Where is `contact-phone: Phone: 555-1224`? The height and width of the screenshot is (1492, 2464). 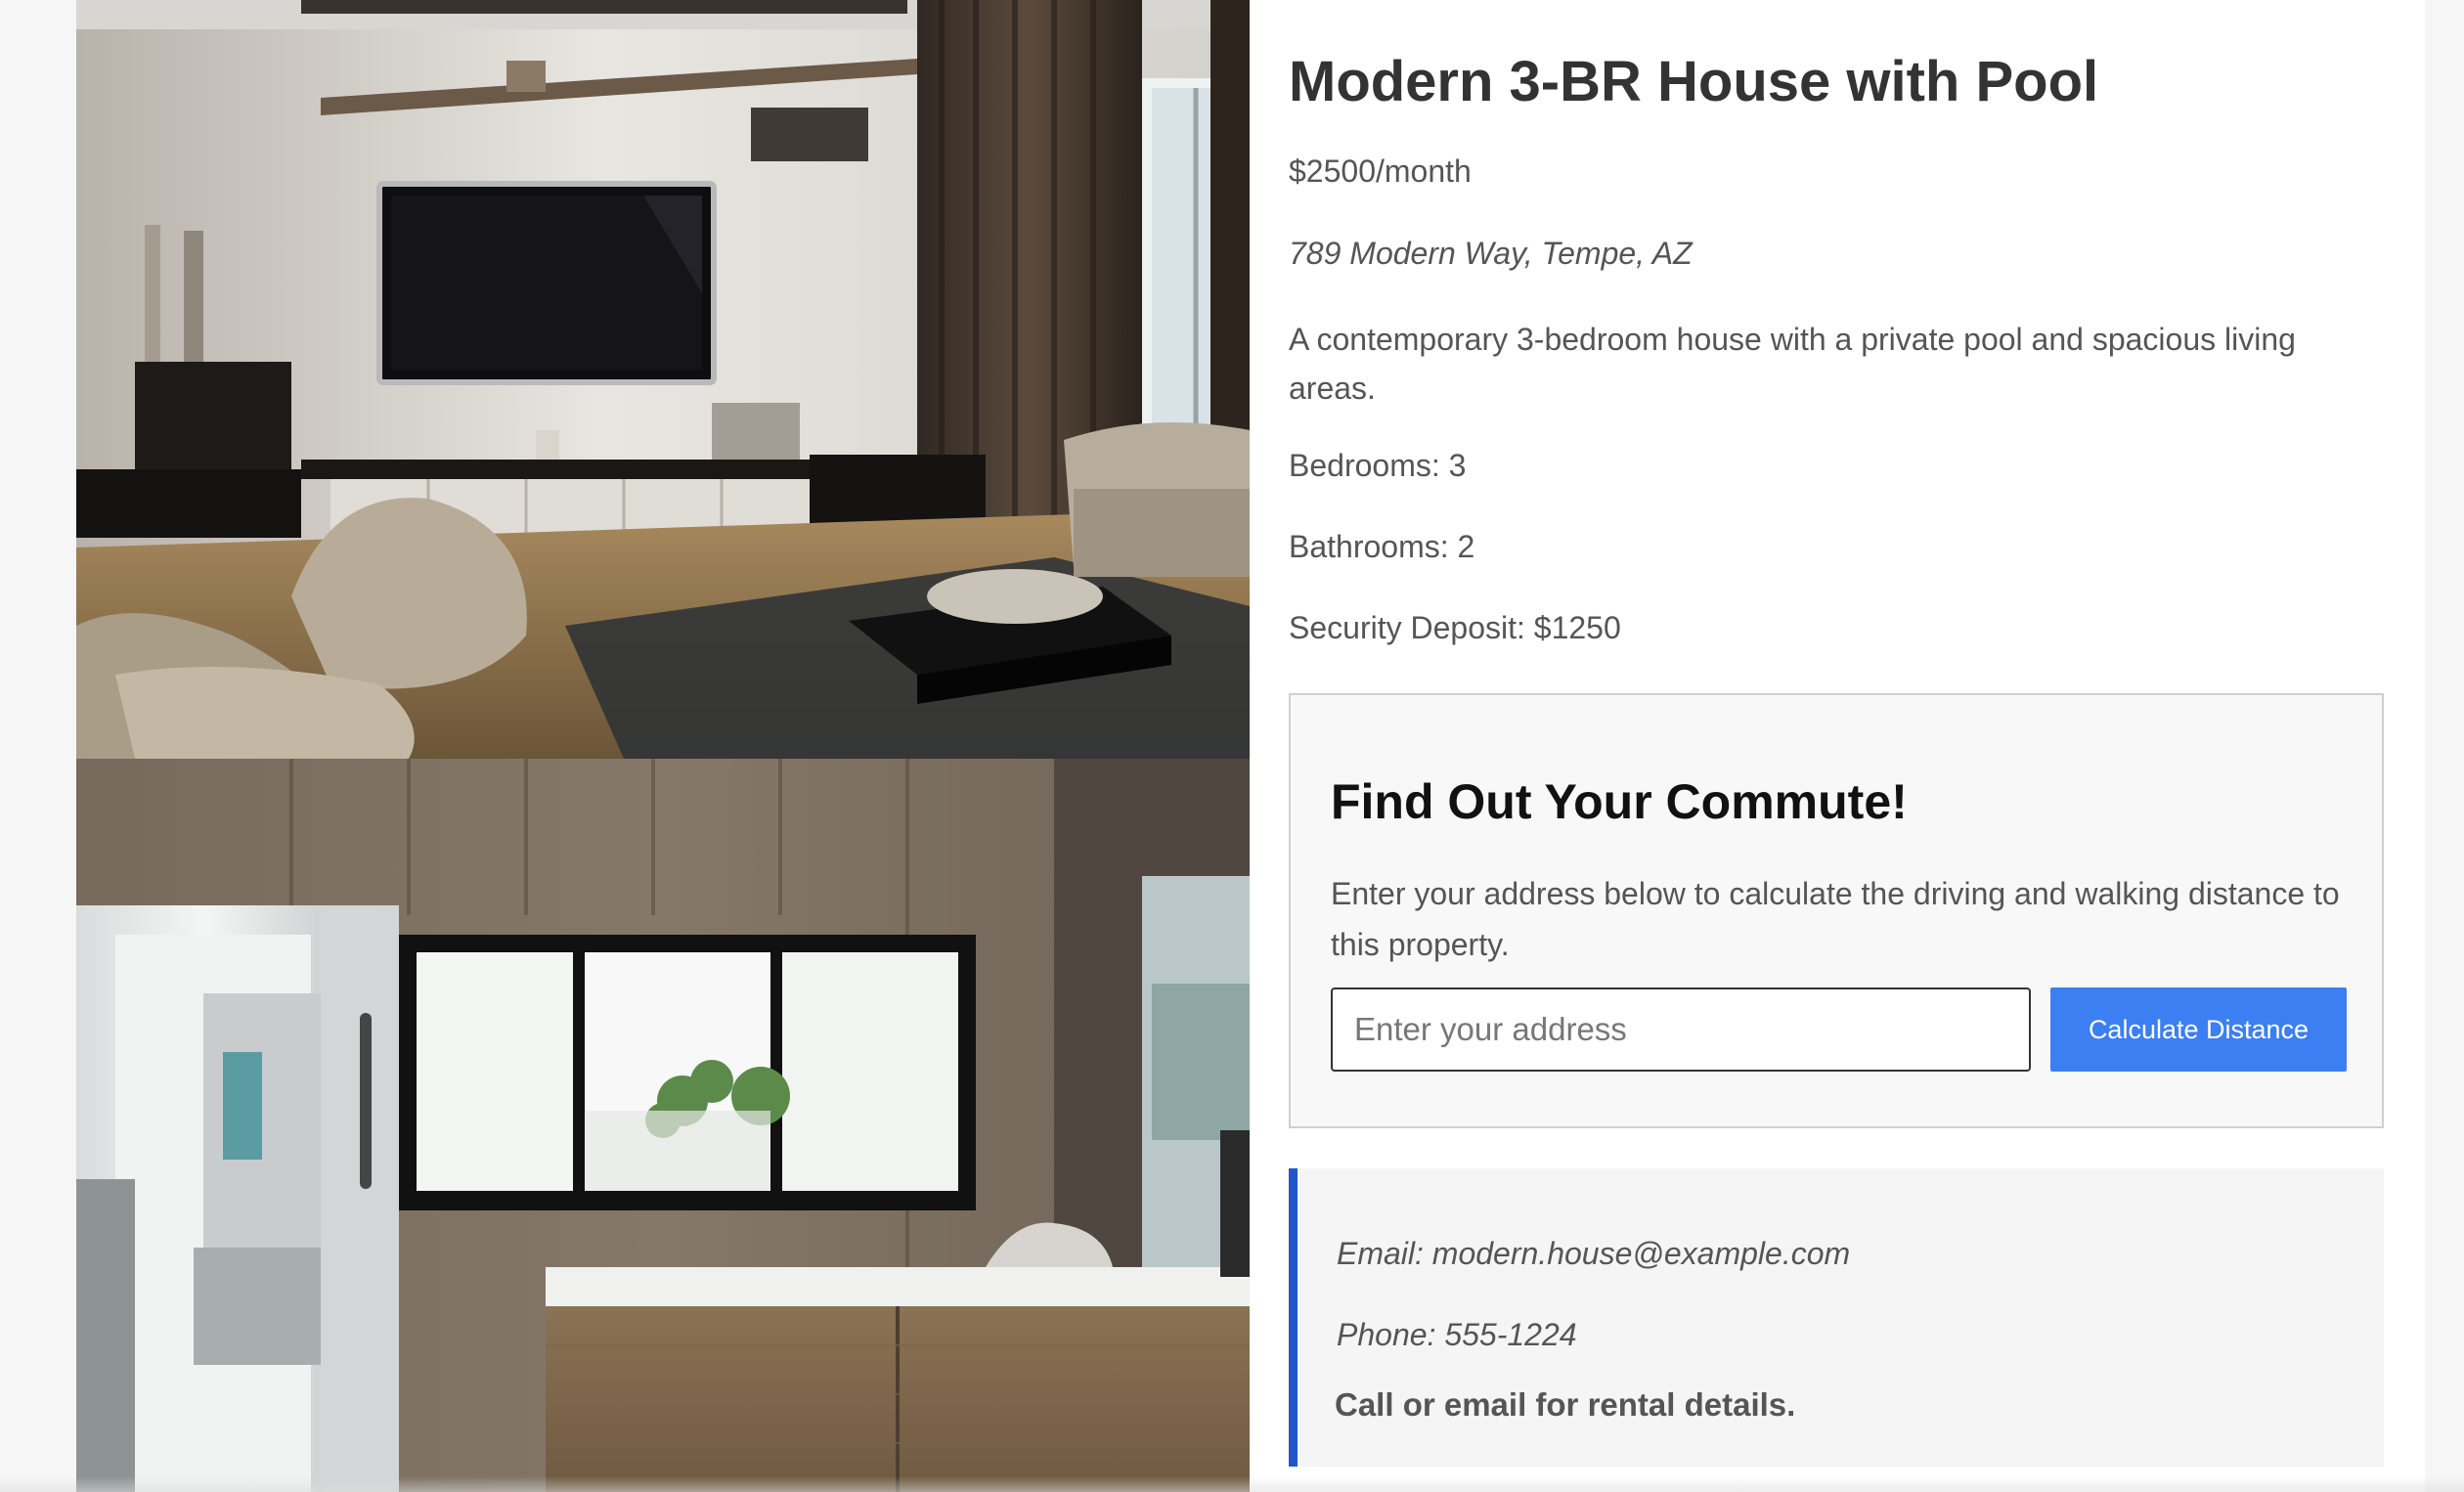 contact-phone: Phone: 555-1224 is located at coordinates (1457, 1334).